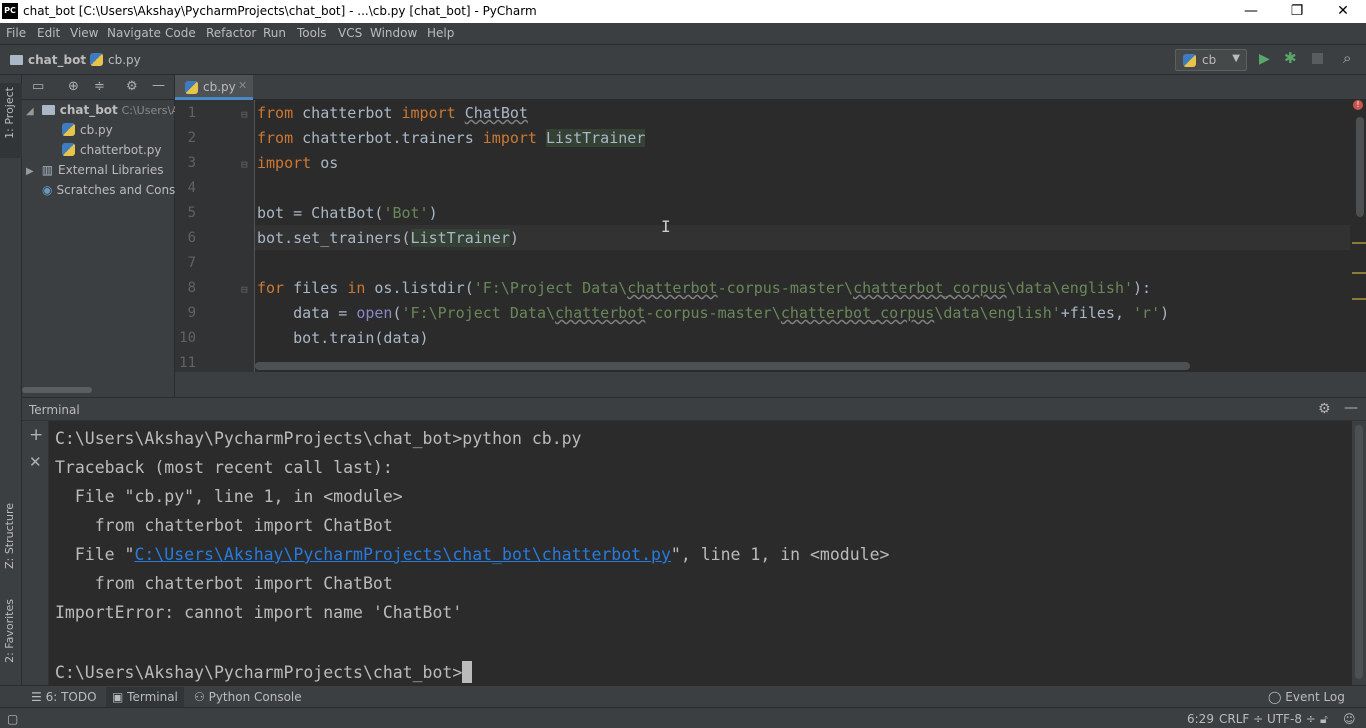 This screenshot has width=1366, height=728. What do you see at coordinates (108, 190) in the screenshot?
I see `tree-item-scratches: ◉Scratches and Consoles` at bounding box center [108, 190].